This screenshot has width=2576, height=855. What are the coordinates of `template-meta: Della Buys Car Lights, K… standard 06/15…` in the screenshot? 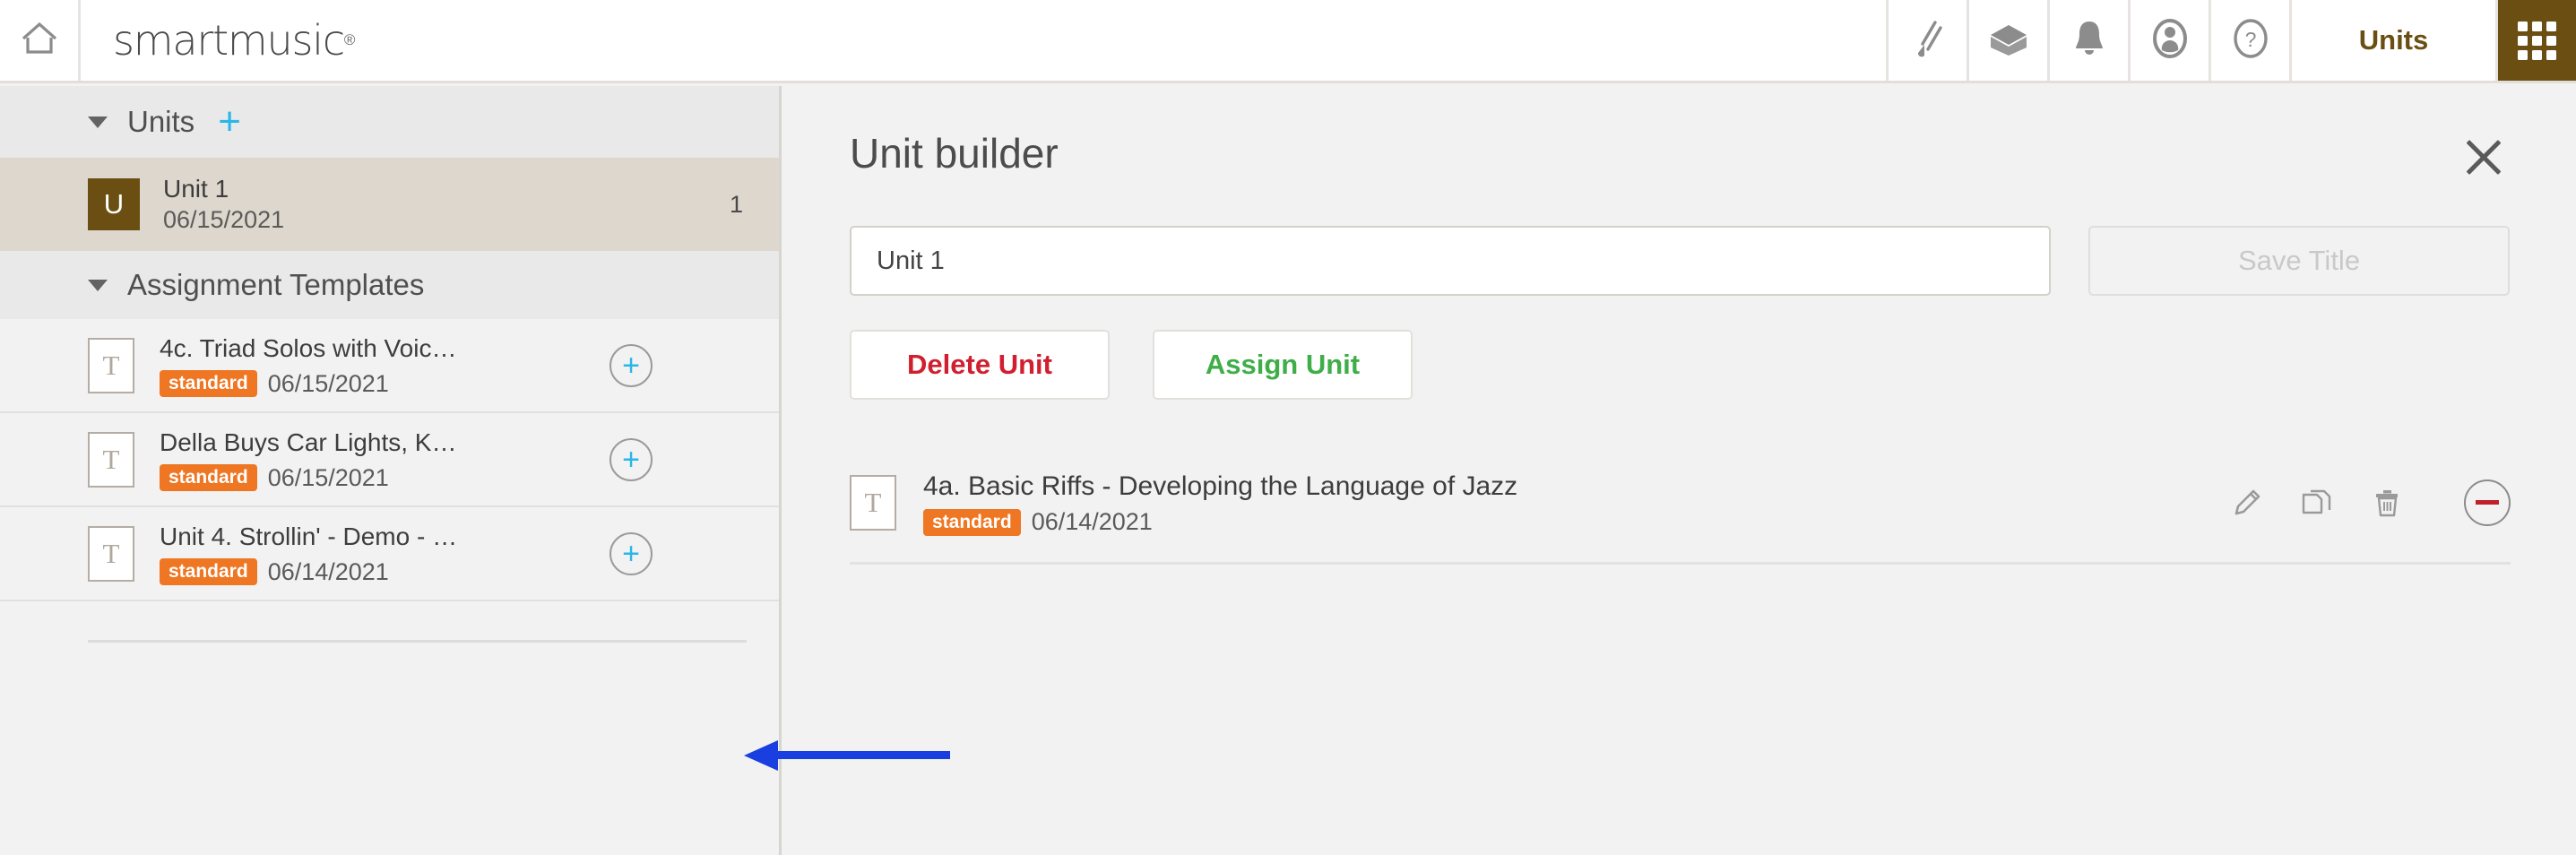 It's located at (375, 459).